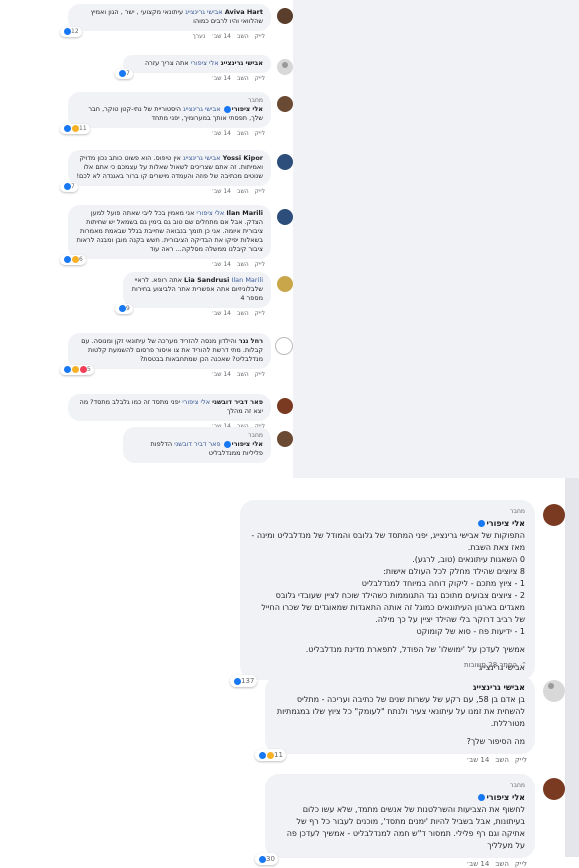  What do you see at coordinates (237, 402) in the screenshot?
I see `author-name: פאר דביר דובשני` at bounding box center [237, 402].